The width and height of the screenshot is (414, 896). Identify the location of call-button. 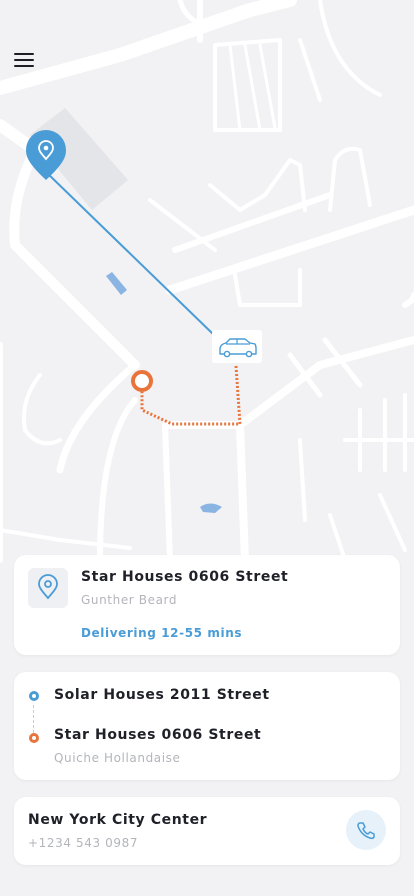
(366, 830).